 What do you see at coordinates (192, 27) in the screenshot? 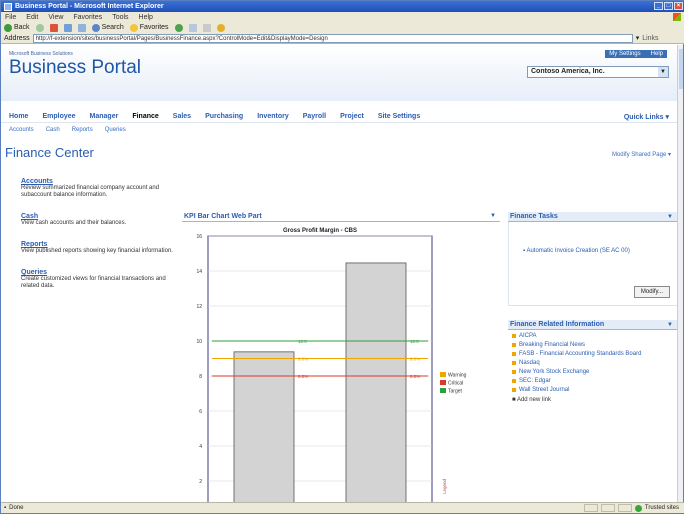
I see `mail-button` at bounding box center [192, 27].